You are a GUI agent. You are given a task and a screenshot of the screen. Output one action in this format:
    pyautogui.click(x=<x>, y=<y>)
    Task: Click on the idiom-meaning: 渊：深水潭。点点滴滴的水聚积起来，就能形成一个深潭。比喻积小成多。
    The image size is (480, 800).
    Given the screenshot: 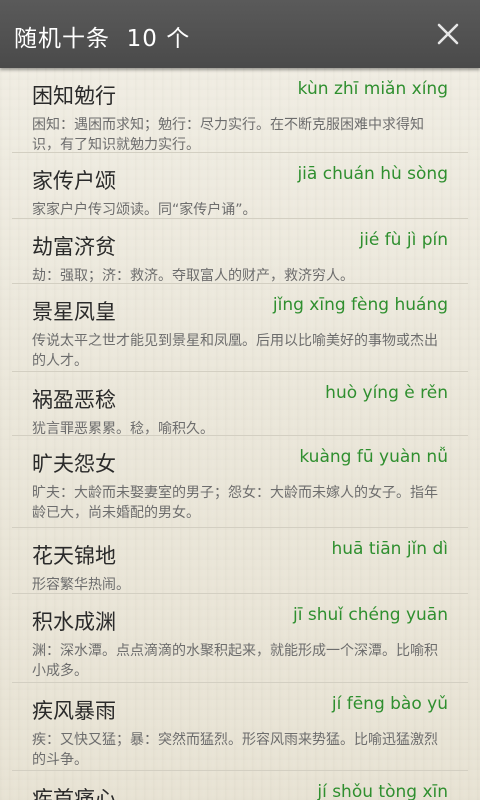 What is the action you would take?
    pyautogui.click(x=235, y=661)
    